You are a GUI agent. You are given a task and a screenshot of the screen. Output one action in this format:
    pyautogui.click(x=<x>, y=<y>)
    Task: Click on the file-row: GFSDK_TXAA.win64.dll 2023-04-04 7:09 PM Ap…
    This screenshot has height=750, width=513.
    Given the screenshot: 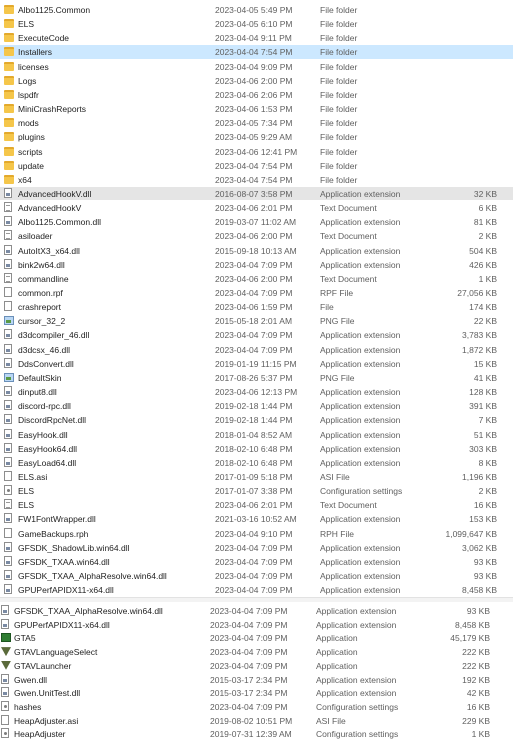 What is the action you would take?
    pyautogui.click(x=256, y=562)
    